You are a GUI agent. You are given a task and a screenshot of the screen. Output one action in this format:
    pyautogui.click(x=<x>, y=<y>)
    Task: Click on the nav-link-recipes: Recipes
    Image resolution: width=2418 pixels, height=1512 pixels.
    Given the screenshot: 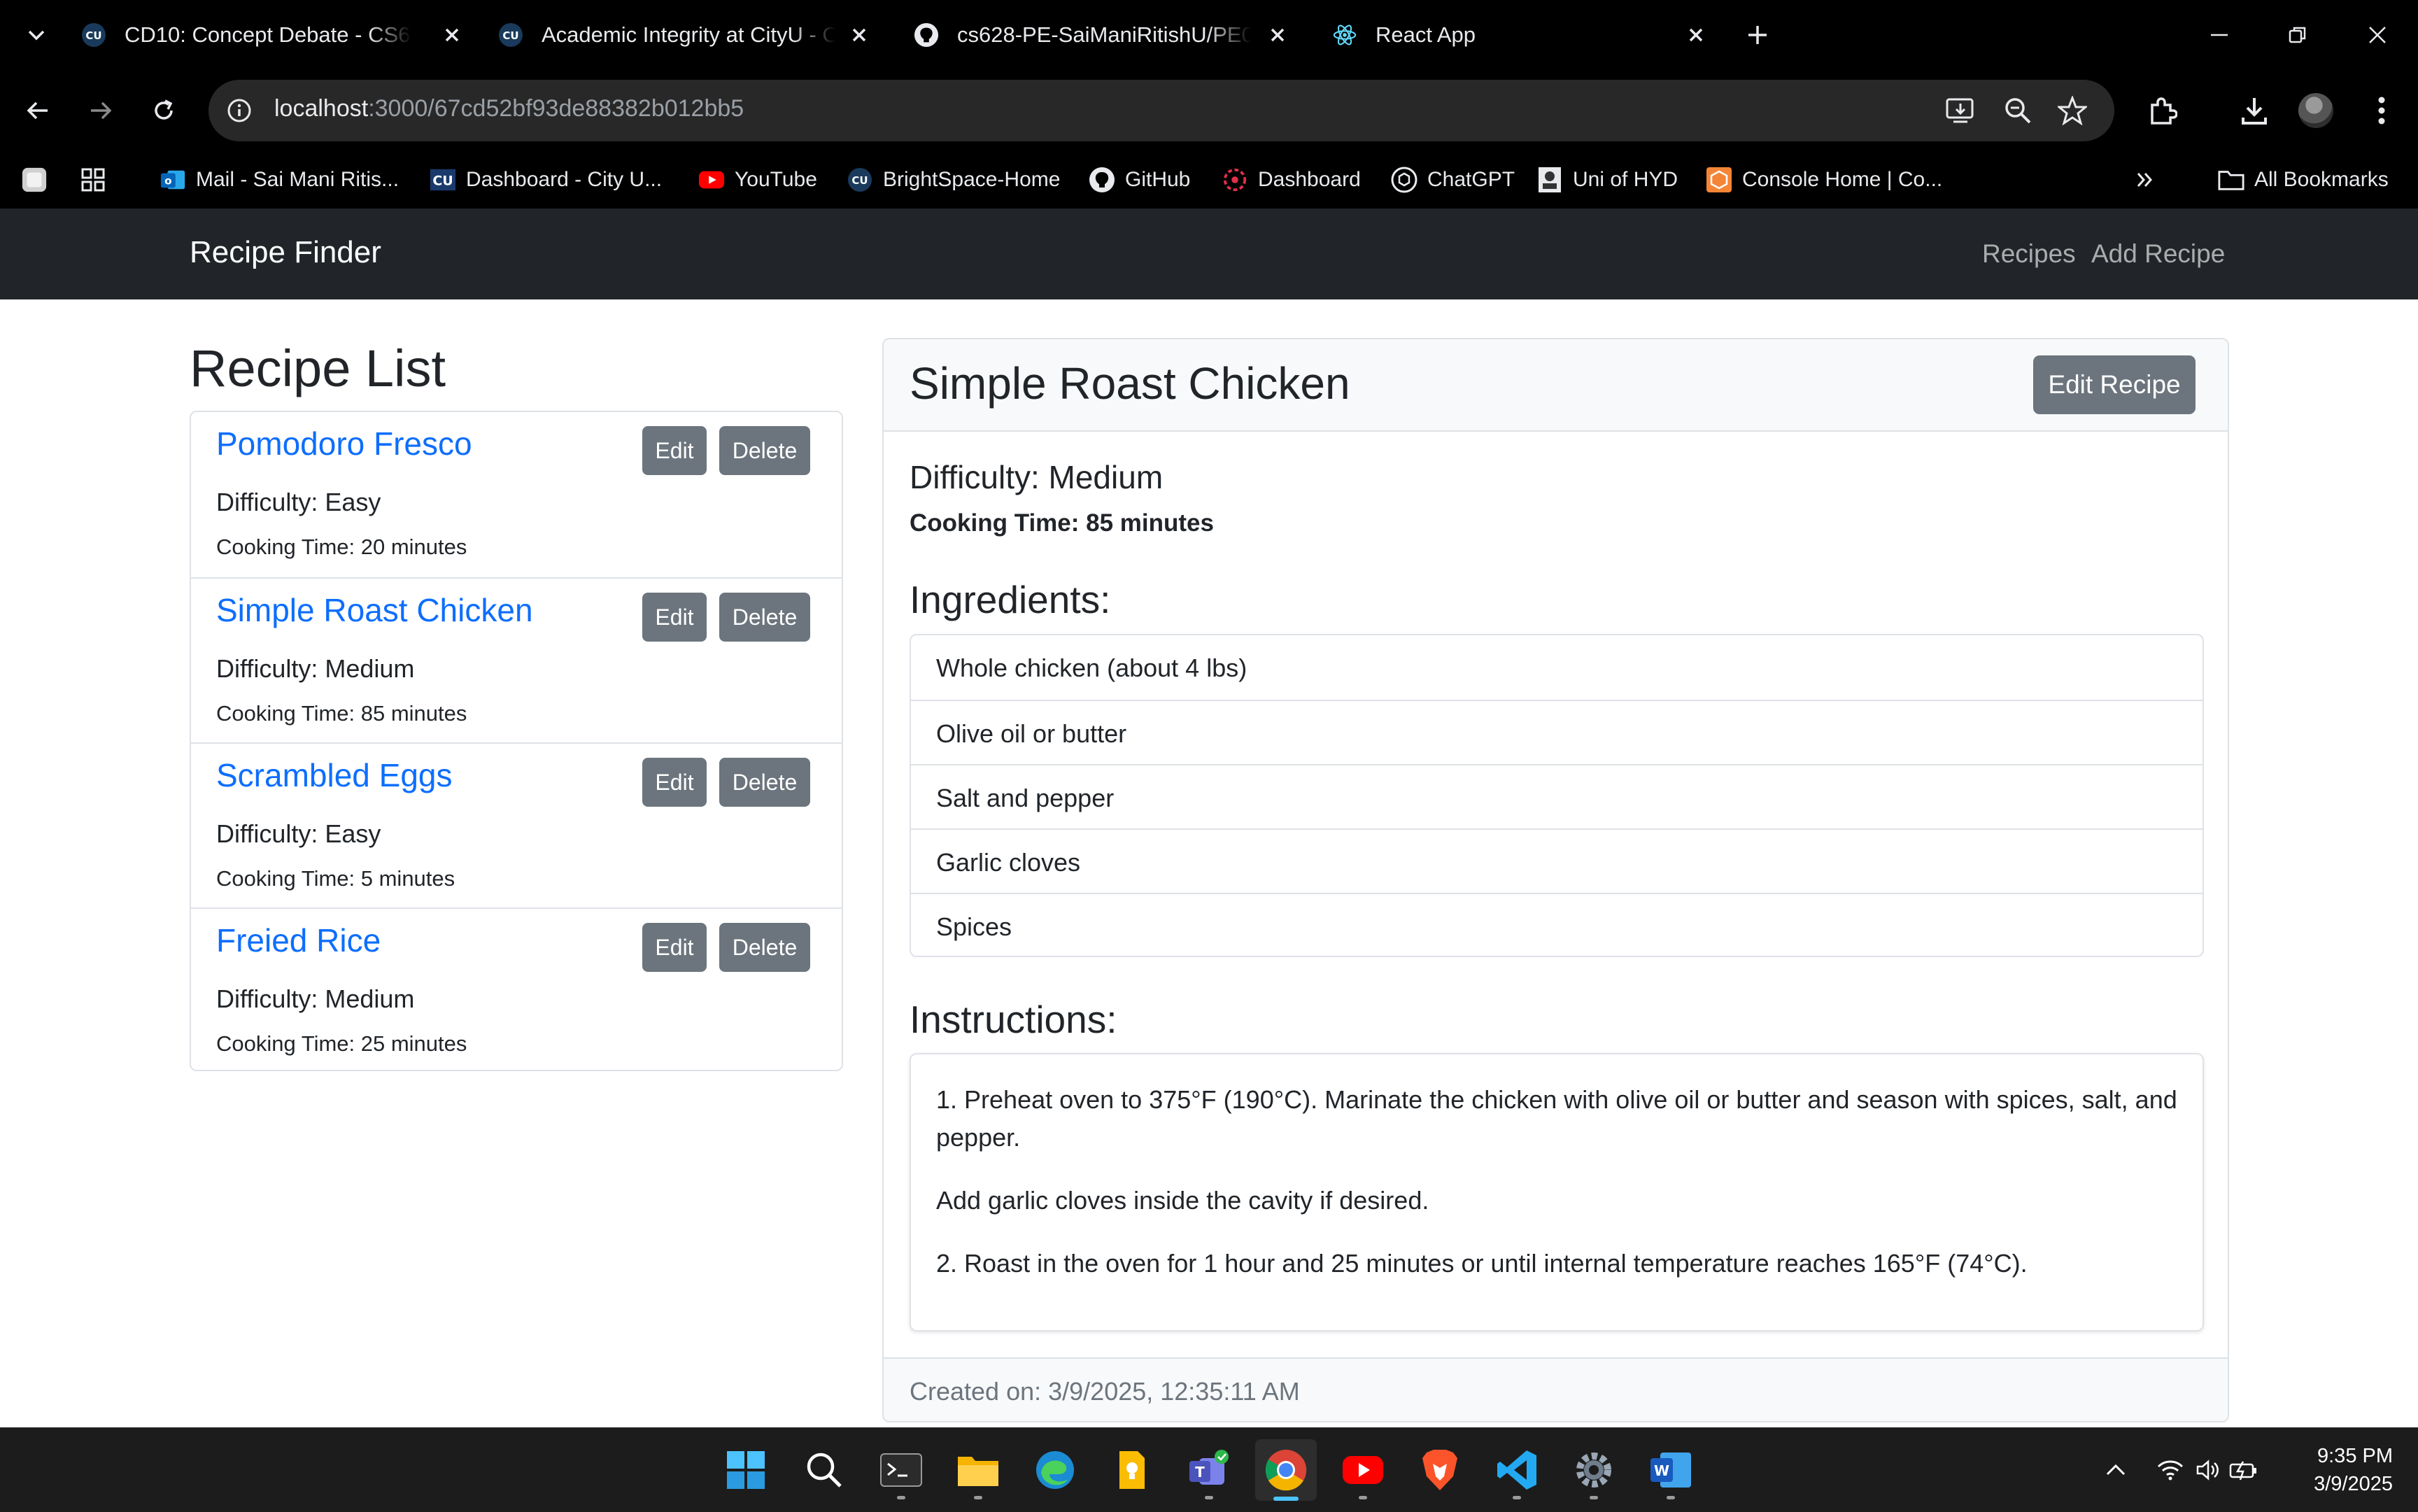 What is the action you would take?
    pyautogui.click(x=2029, y=254)
    